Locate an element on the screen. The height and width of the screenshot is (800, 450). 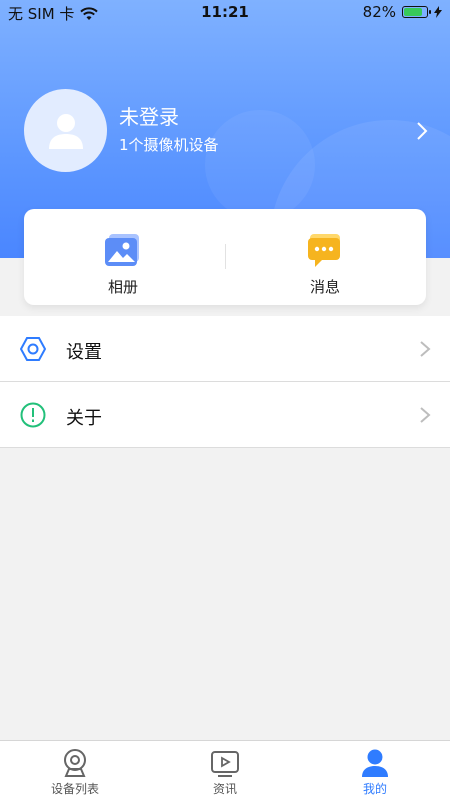
tab-device-list: 设备列表 is located at coordinates (75, 770).